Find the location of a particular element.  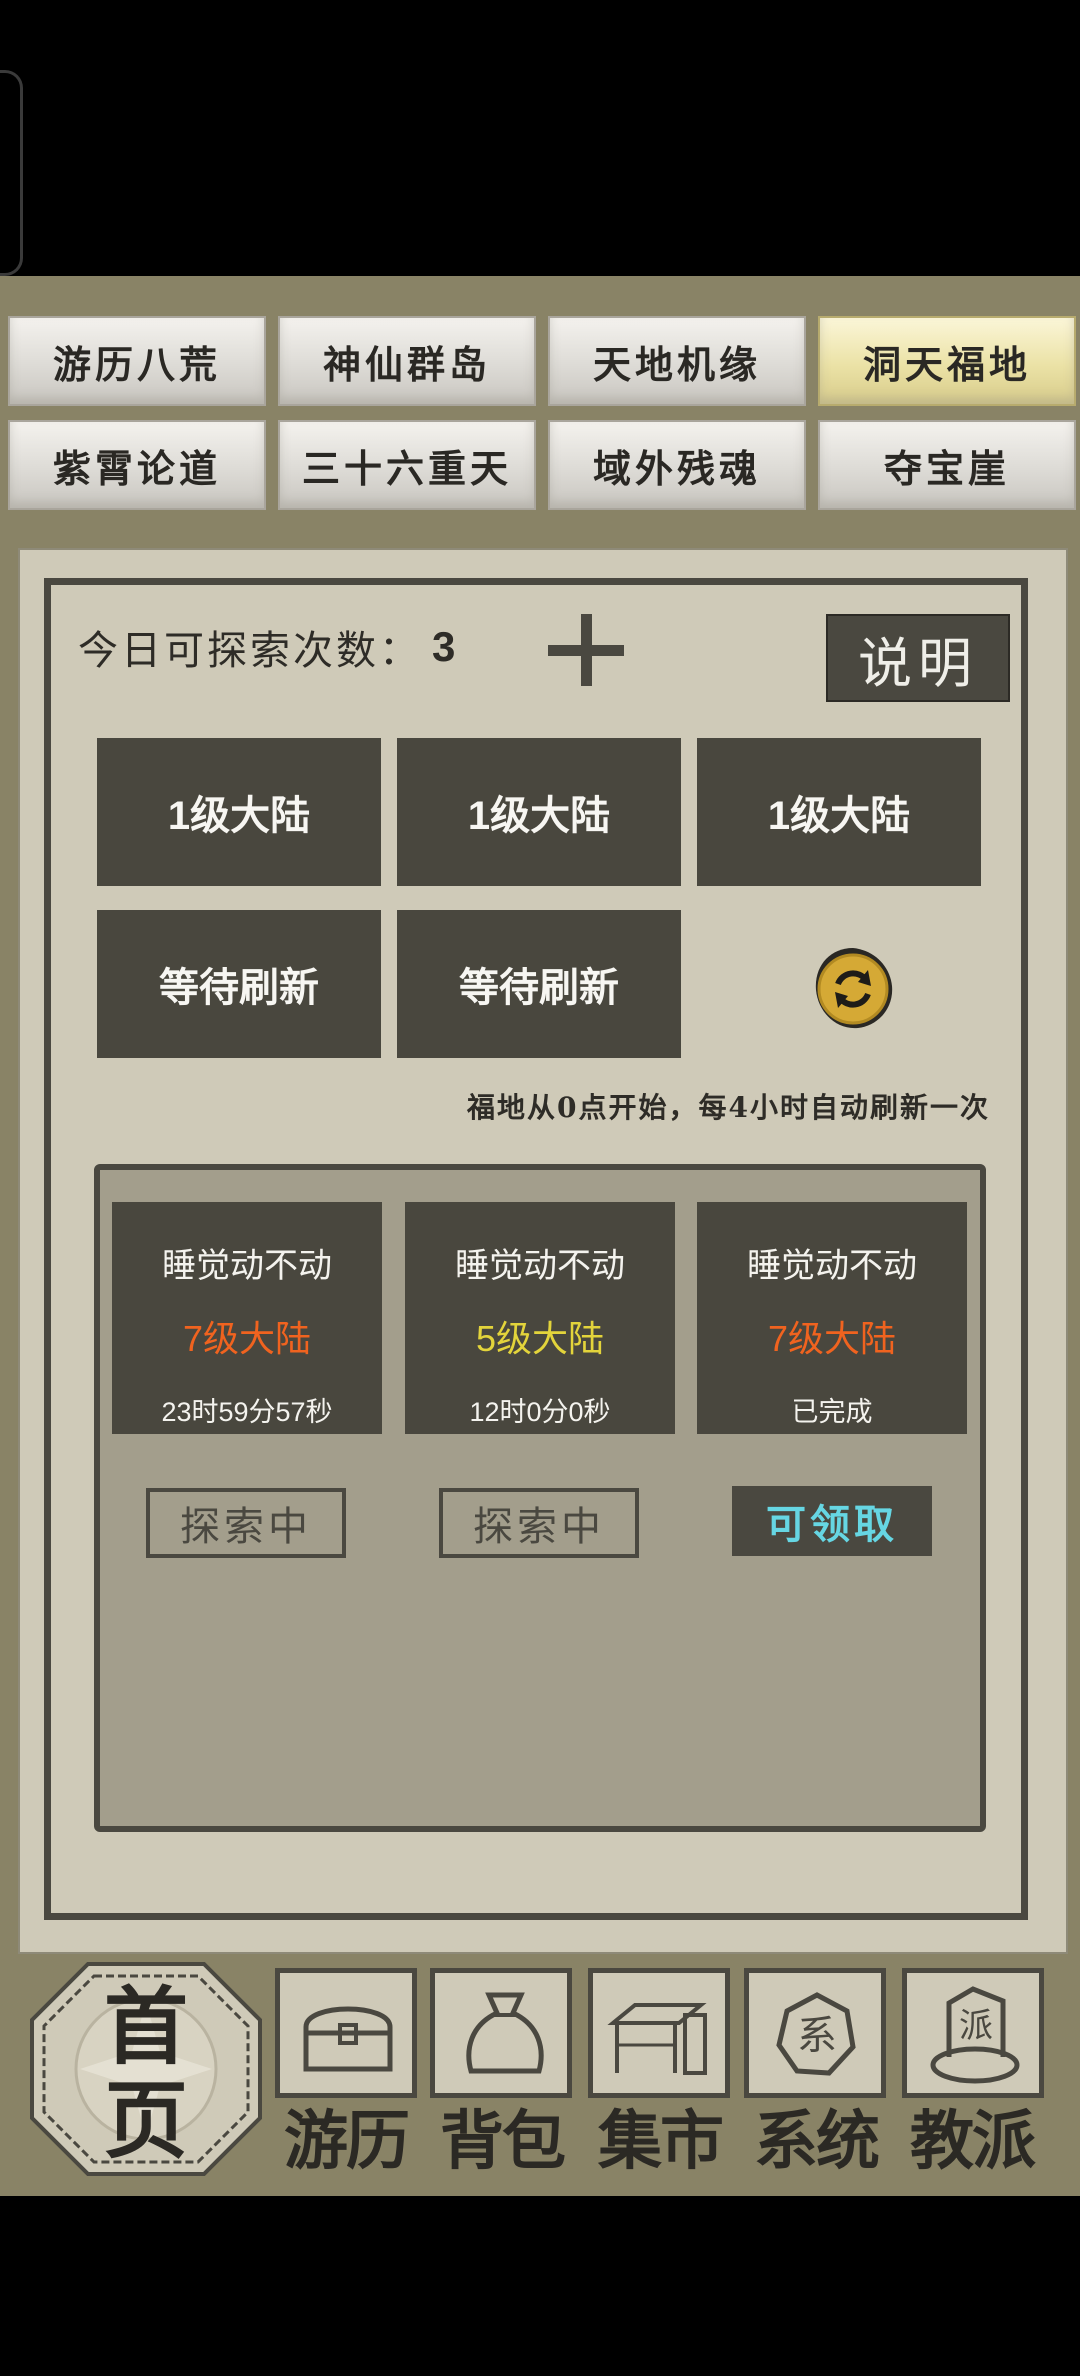

nav-label-jishi: 集市 is located at coordinates (660, 2136).